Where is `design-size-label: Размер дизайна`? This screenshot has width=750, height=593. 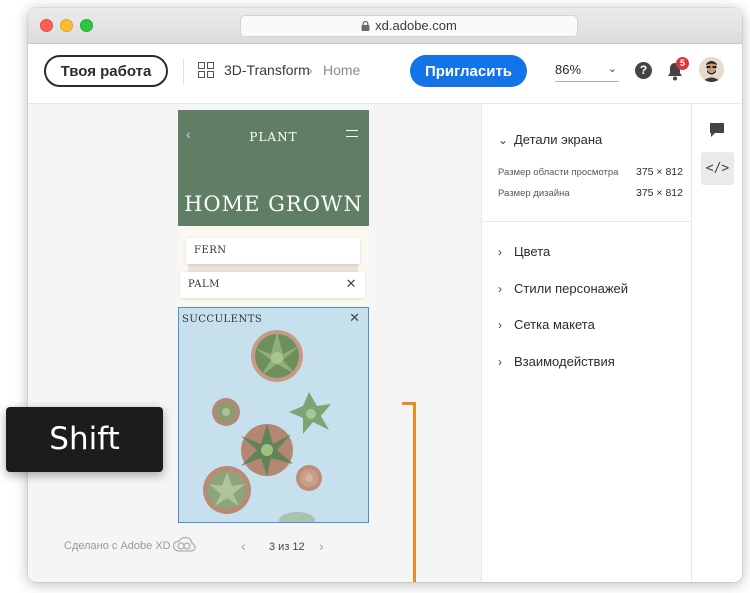
design-size-label: Размер дизайна is located at coordinates (534, 193).